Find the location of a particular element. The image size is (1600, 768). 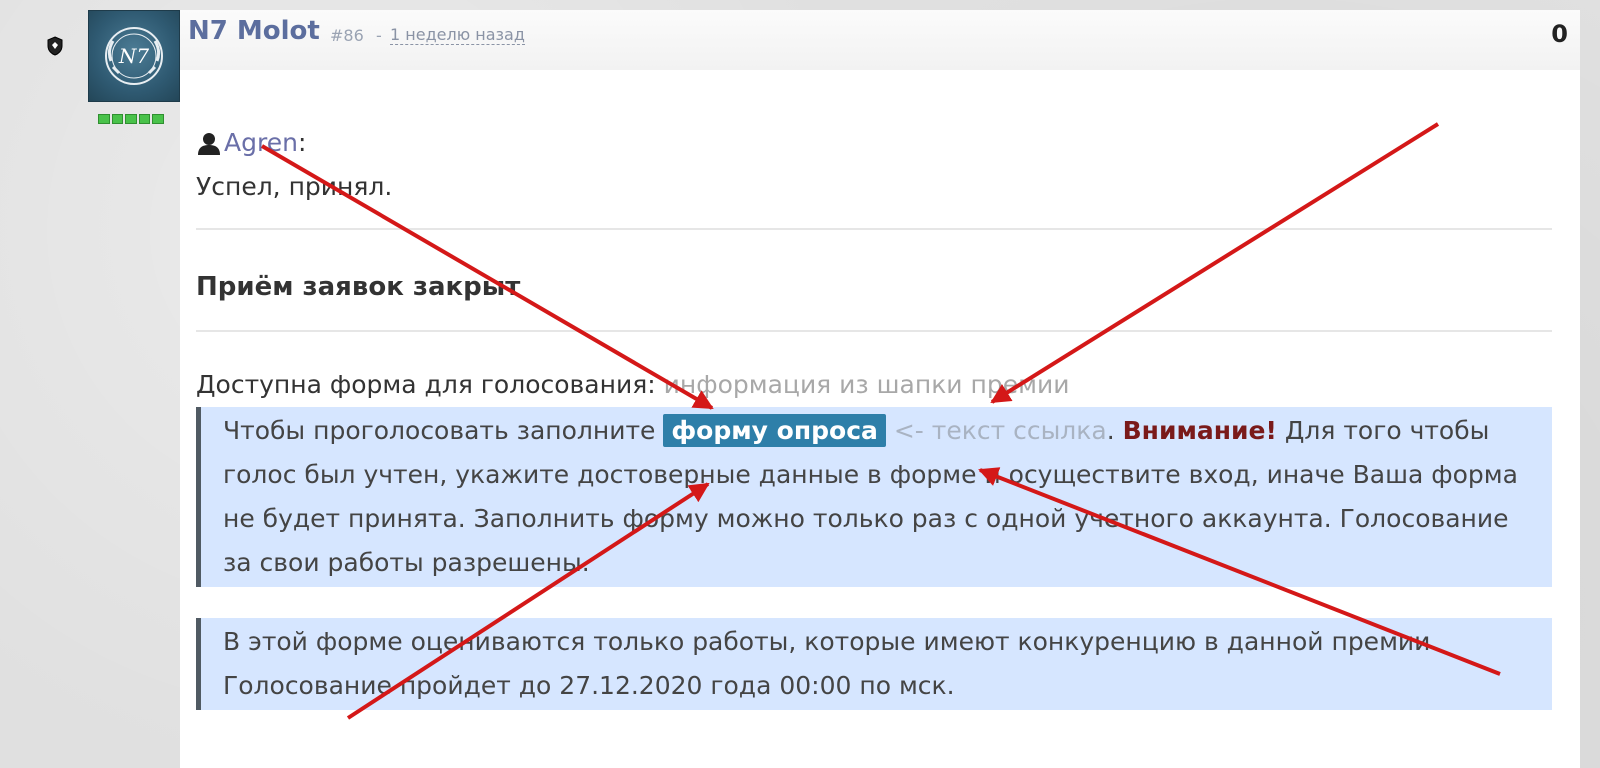

quote-header: Agren: is located at coordinates (251, 142).